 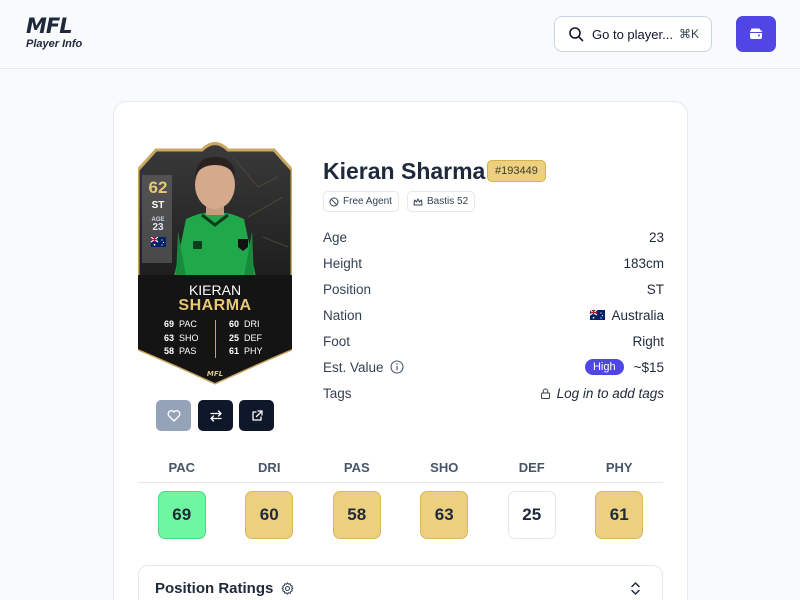 I want to click on info-value: ST, so click(x=655, y=289).